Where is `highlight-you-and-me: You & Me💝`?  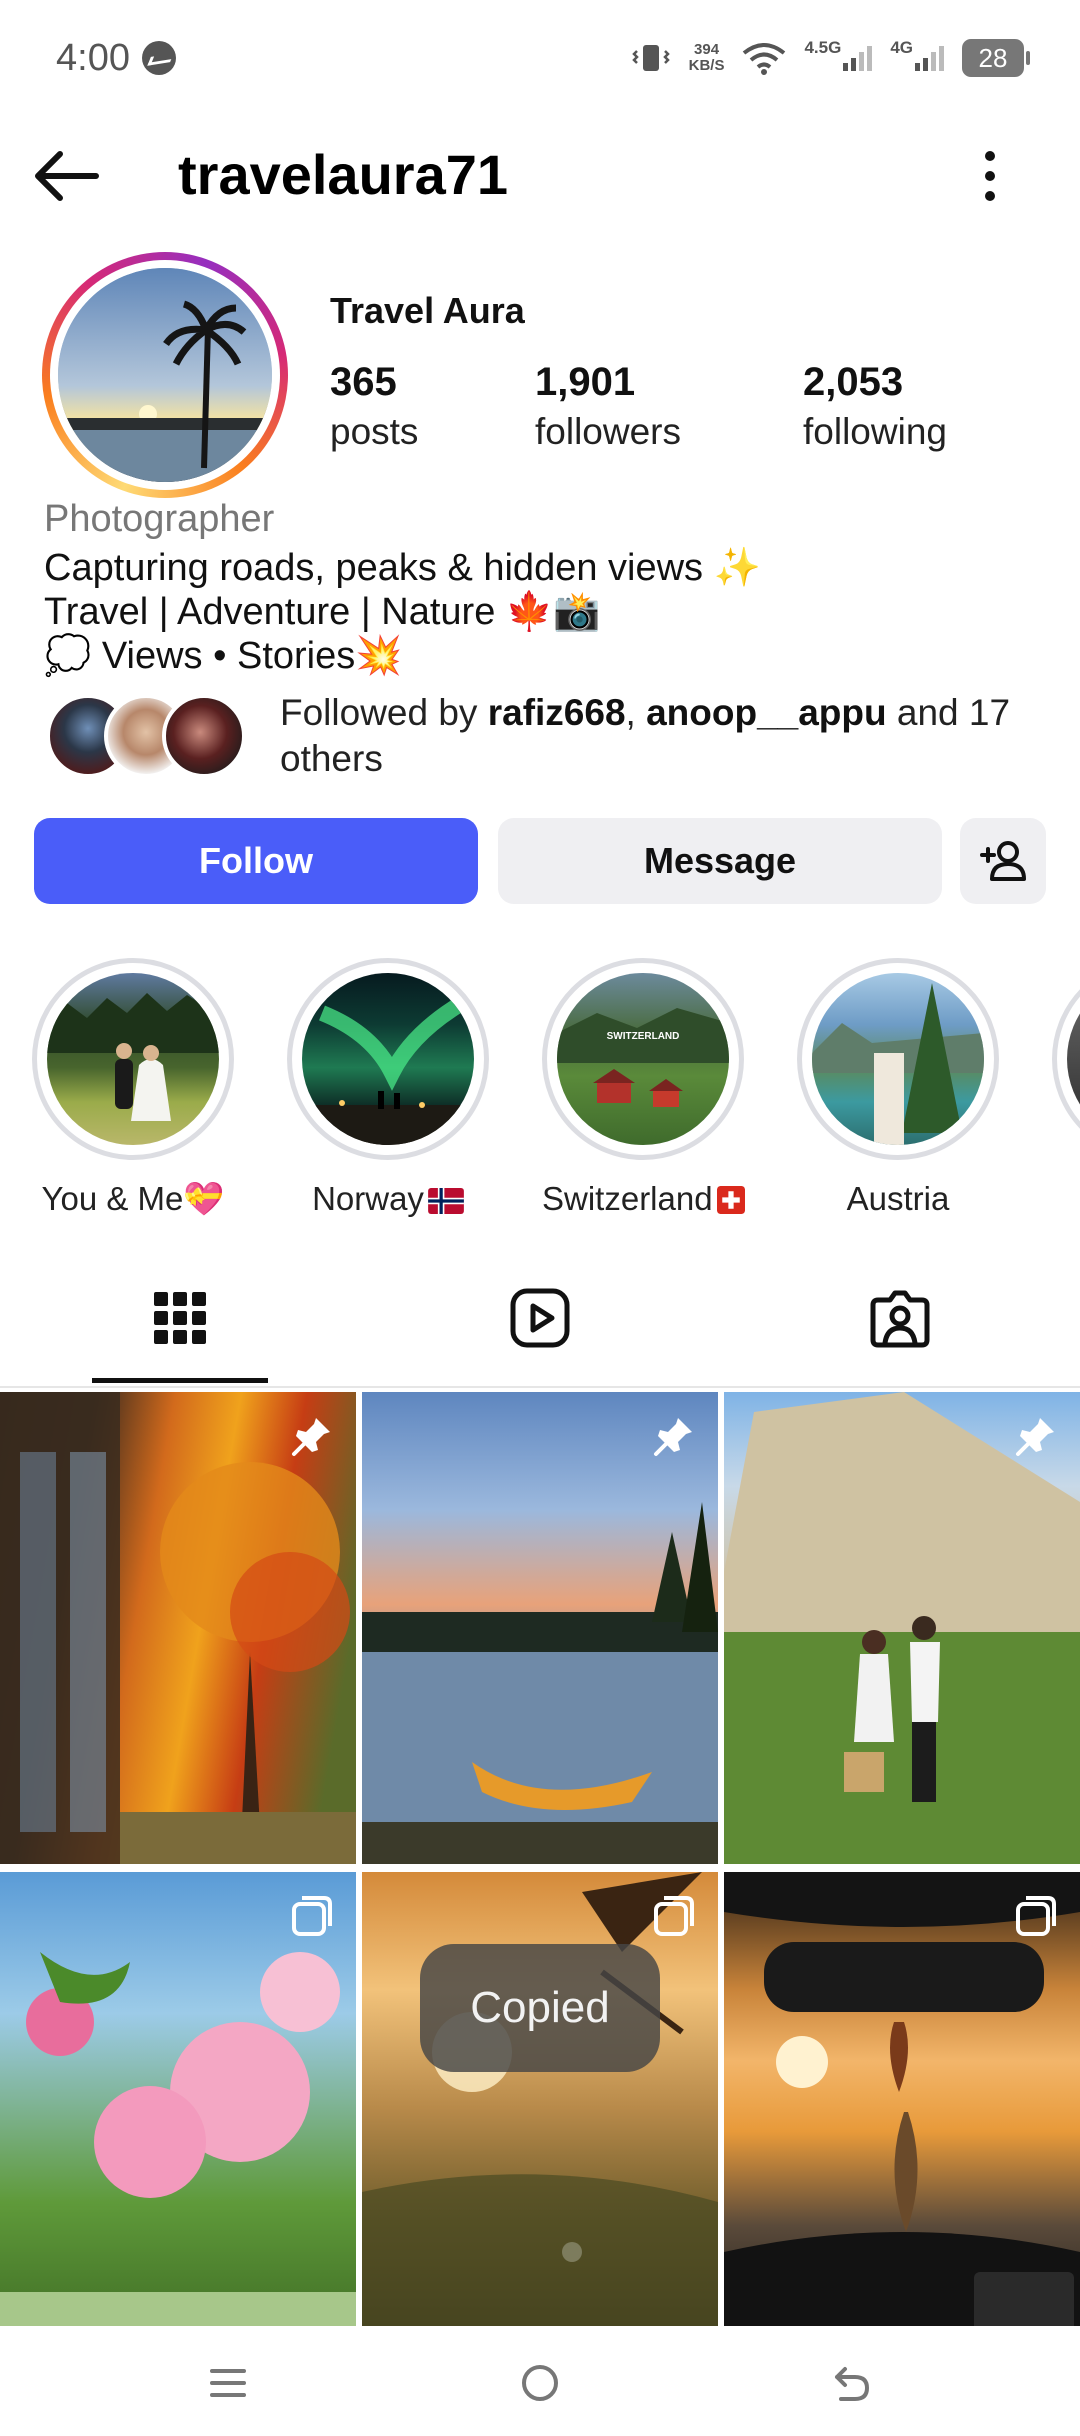 highlight-you-and-me: You & Me💝 is located at coordinates (133, 1088).